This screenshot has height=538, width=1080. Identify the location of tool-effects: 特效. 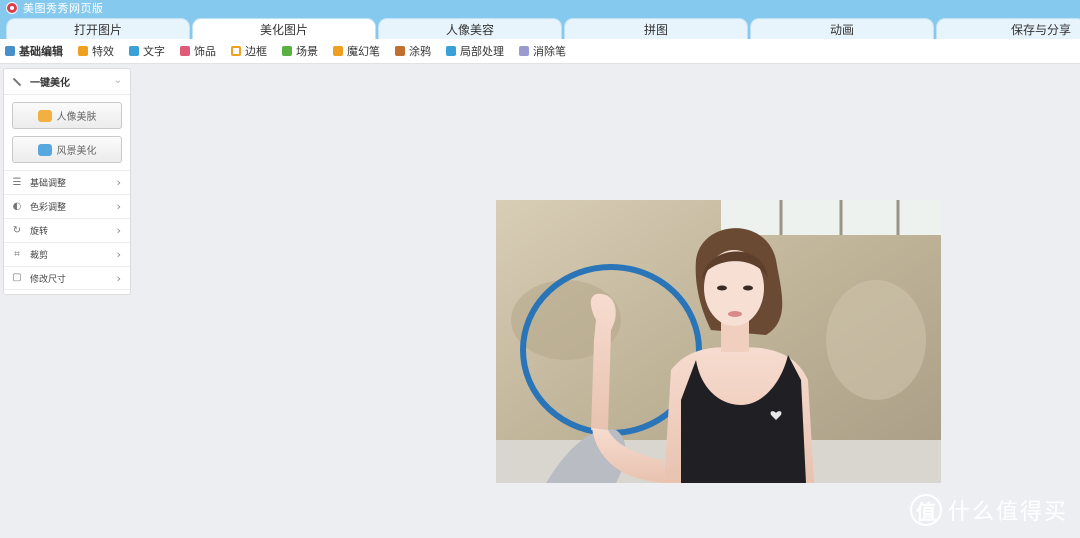
(96, 51).